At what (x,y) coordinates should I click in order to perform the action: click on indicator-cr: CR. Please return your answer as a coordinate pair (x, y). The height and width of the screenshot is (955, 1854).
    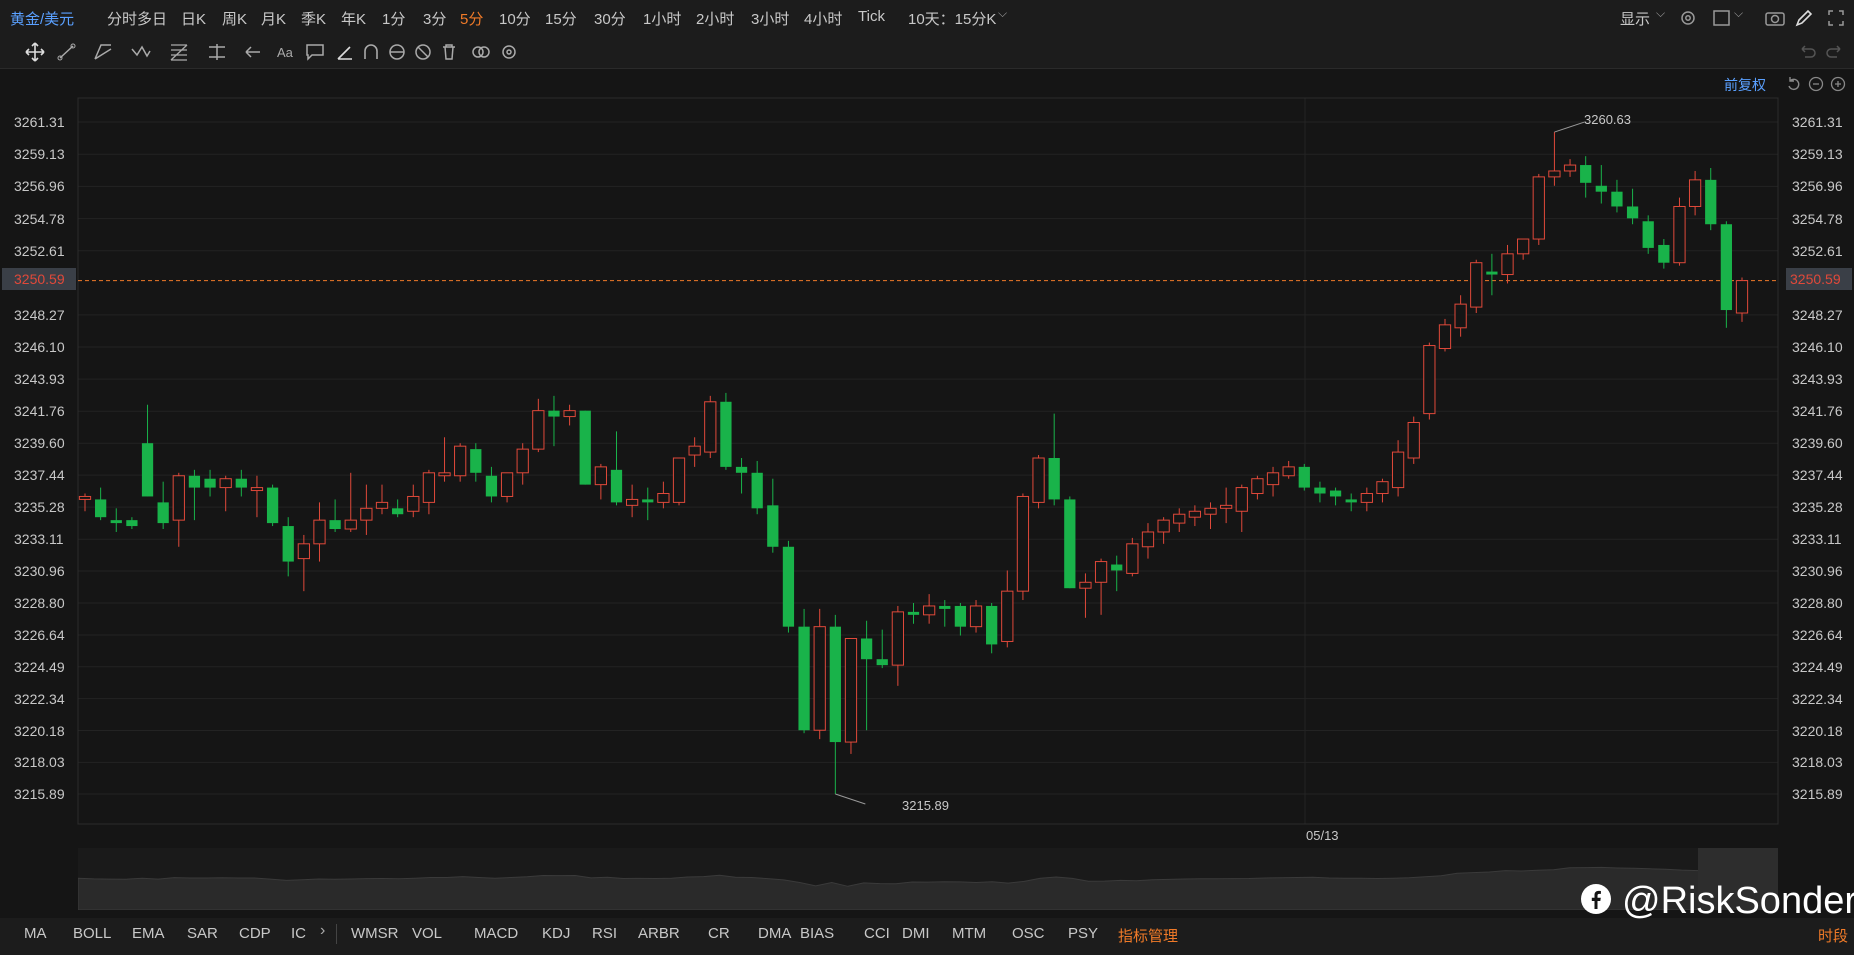
    Looking at the image, I should click on (719, 933).